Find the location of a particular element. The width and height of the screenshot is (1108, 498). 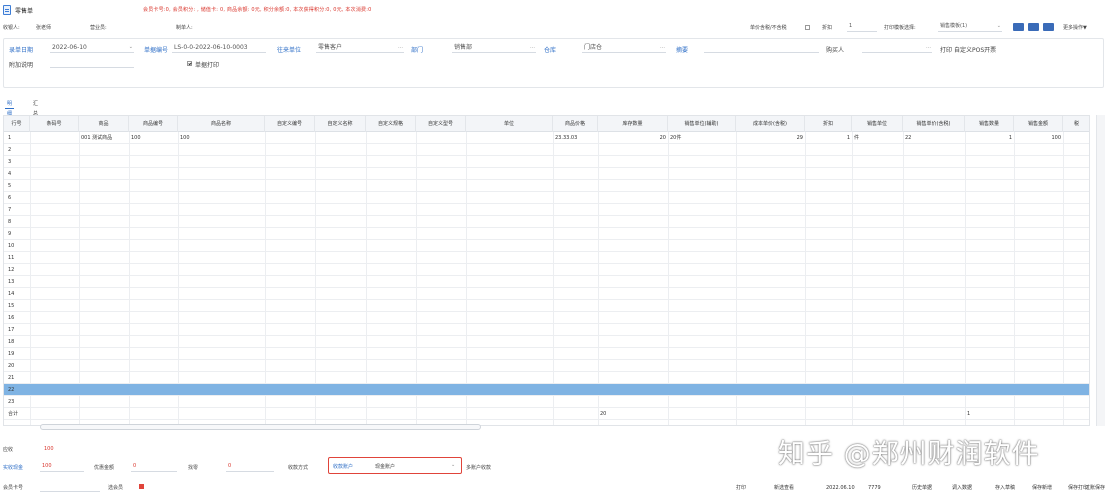

table-cell: 22 is located at coordinates (934, 138).